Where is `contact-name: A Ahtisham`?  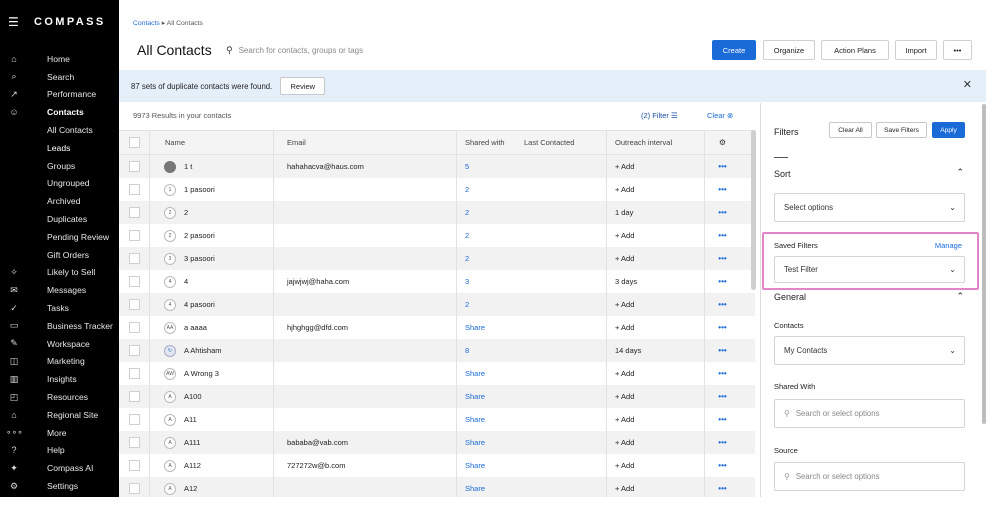 contact-name: A Ahtisham is located at coordinates (203, 350).